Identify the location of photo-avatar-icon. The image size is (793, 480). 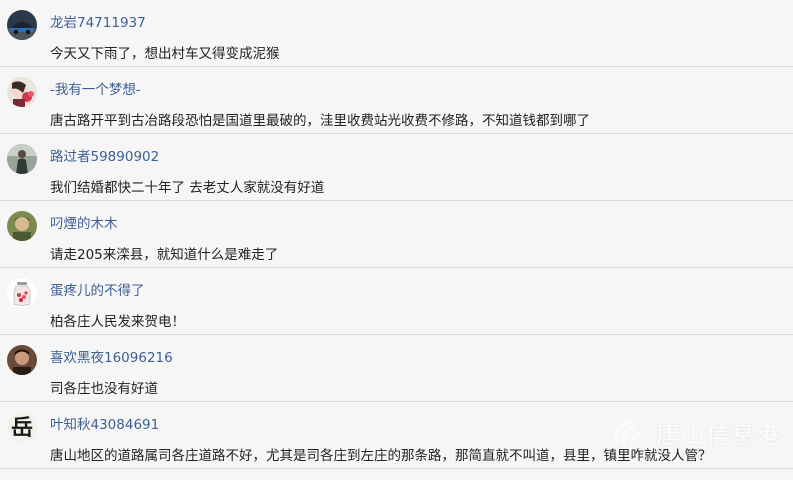
(22, 226).